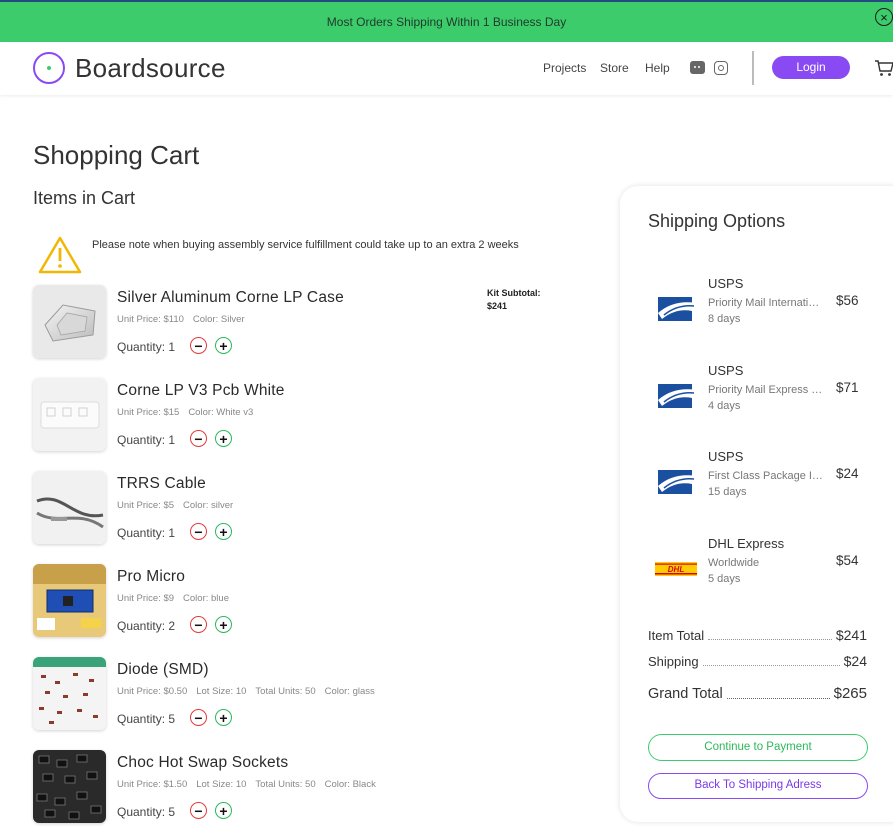  What do you see at coordinates (84, 198) in the screenshot?
I see `items-title: Items in Cart` at bounding box center [84, 198].